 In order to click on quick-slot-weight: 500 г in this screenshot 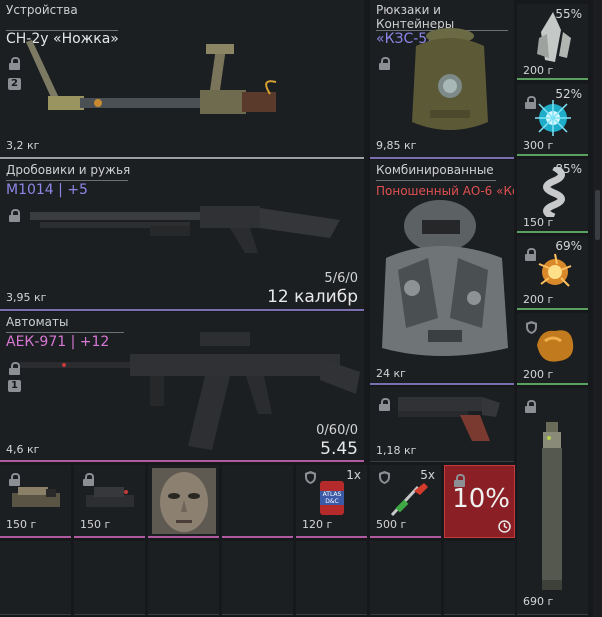, I will do `click(391, 524)`.